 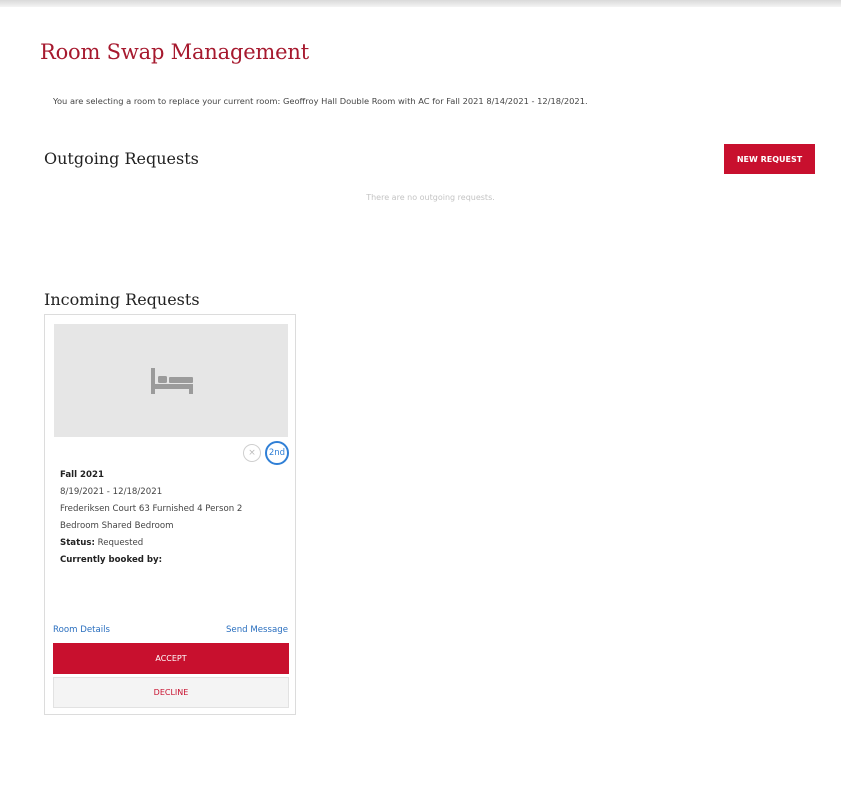 I want to click on room-details-link: Room Details, so click(x=81, y=630).